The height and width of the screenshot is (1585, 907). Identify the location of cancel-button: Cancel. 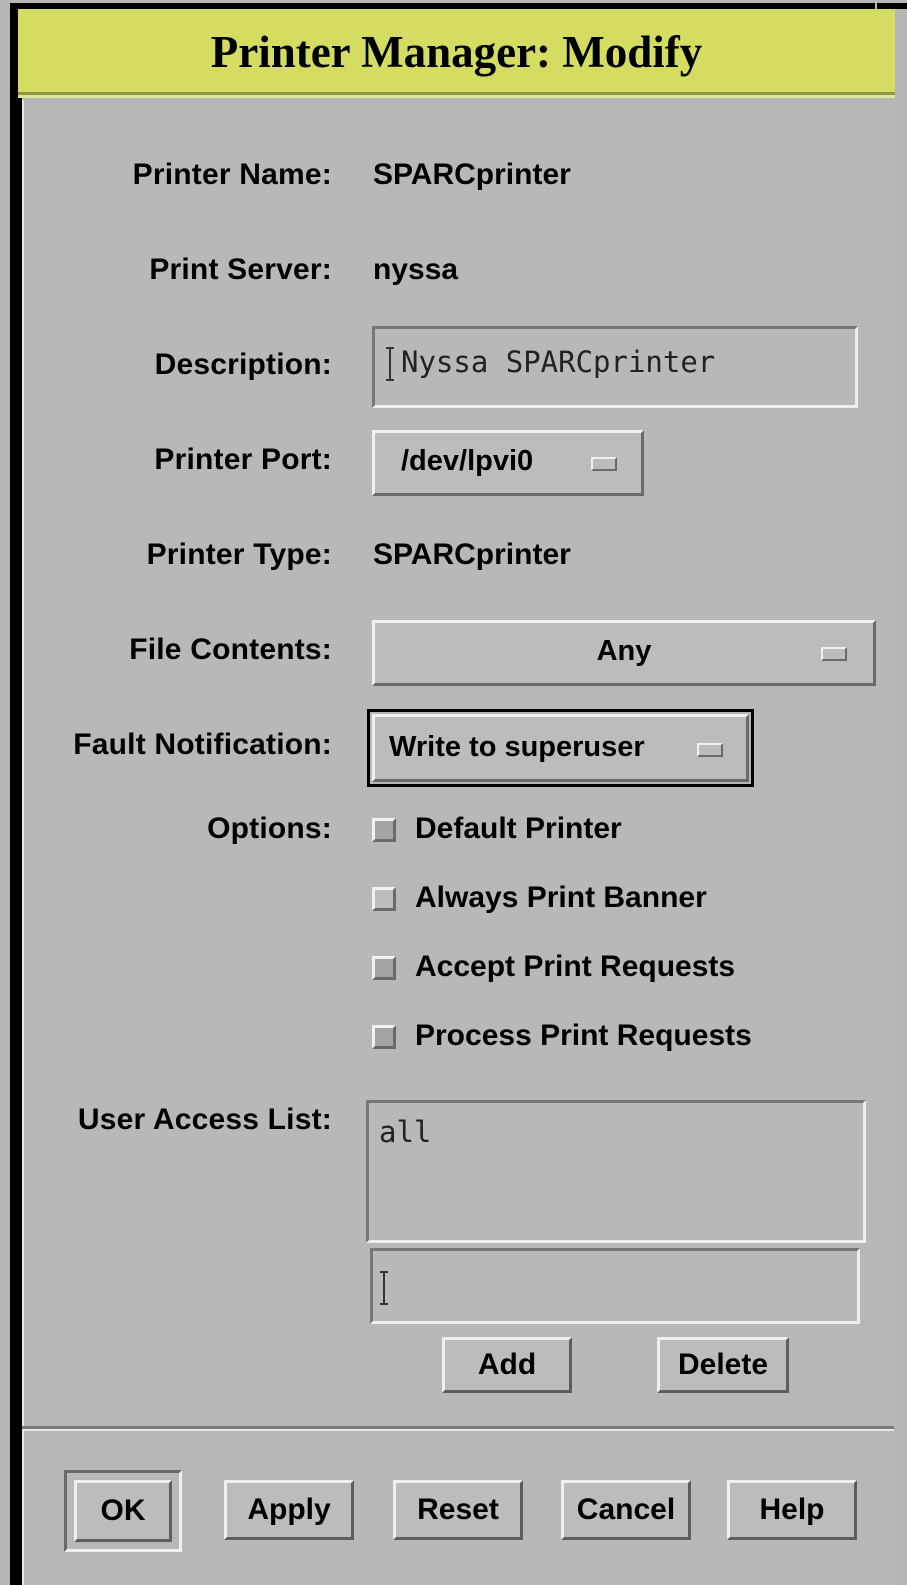
(626, 1510).